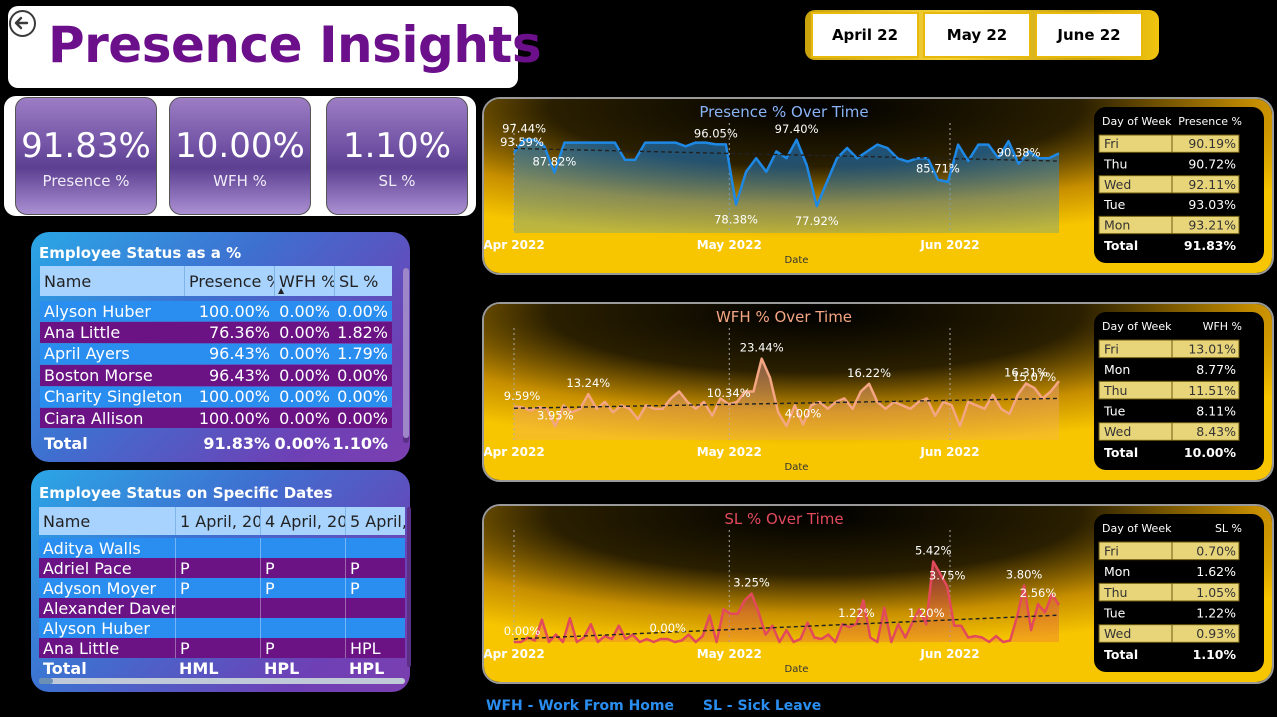 This screenshot has width=1277, height=717. What do you see at coordinates (1210, 121) in the screenshot?
I see `column-header-value: Presence %` at bounding box center [1210, 121].